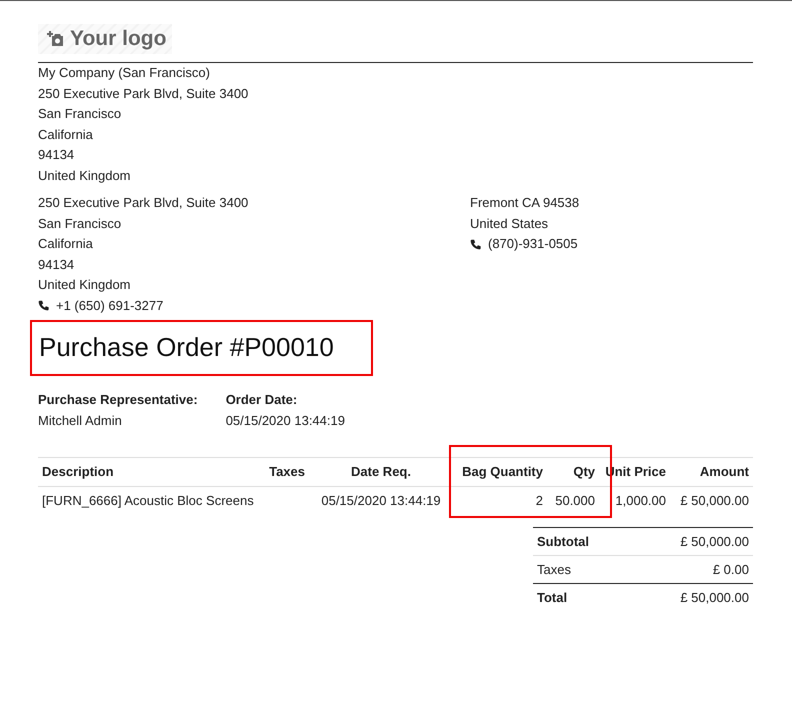  I want to click on column-header: Taxes, so click(287, 471).